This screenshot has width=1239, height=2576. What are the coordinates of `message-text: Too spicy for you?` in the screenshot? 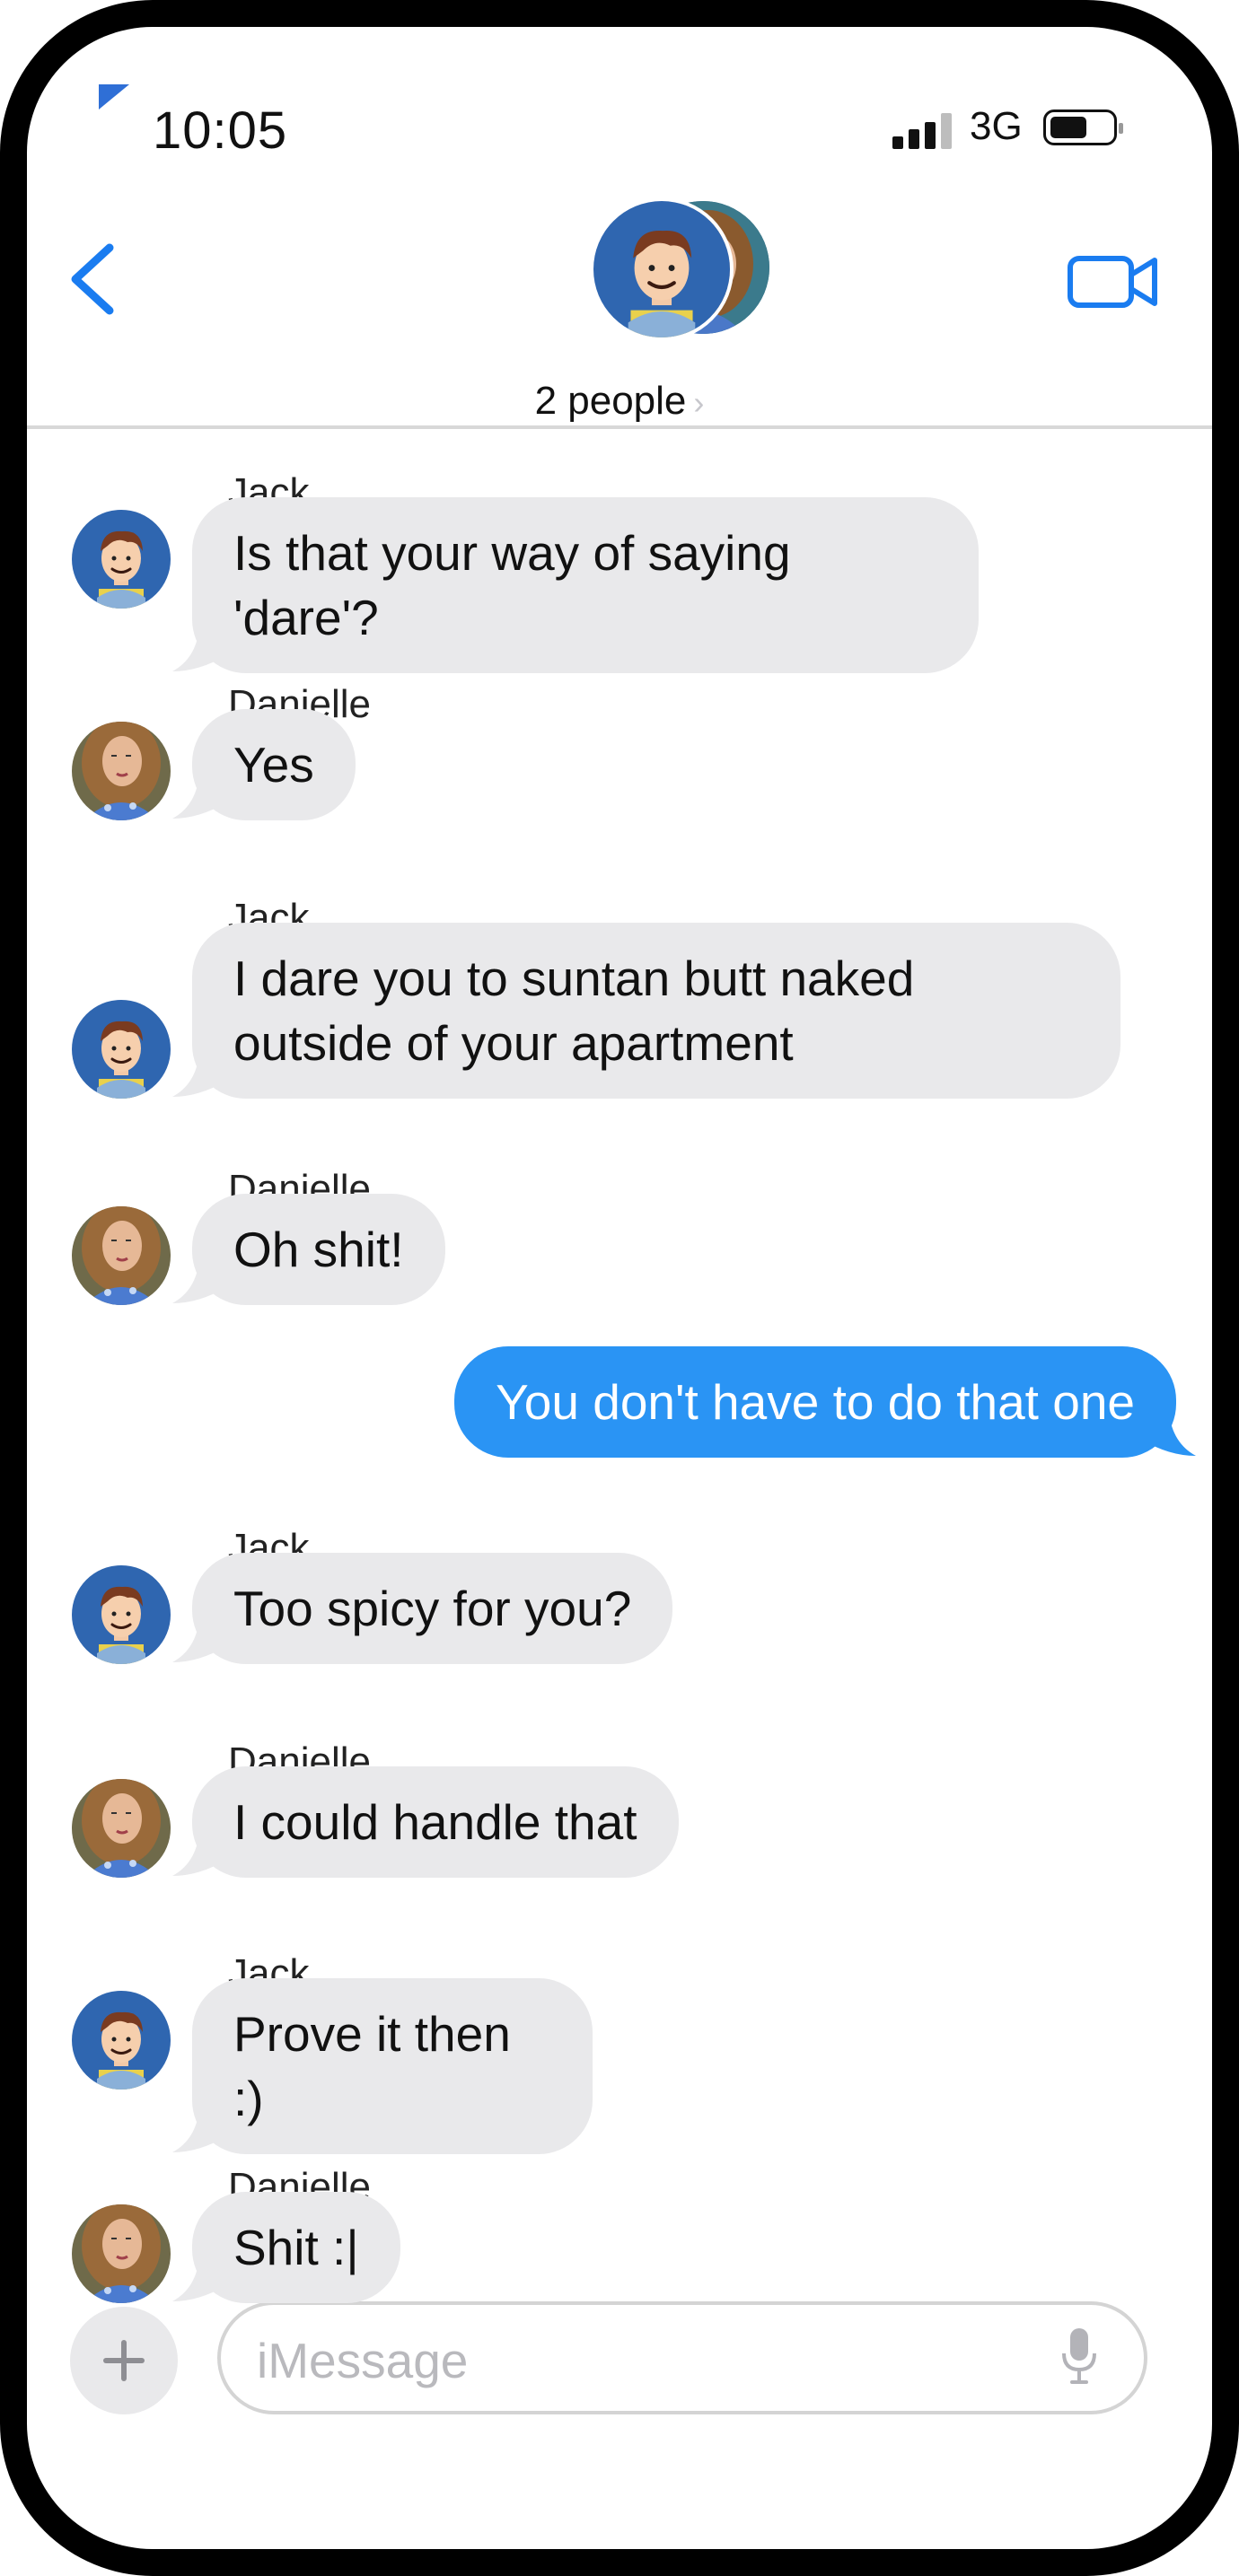 It's located at (433, 1608).